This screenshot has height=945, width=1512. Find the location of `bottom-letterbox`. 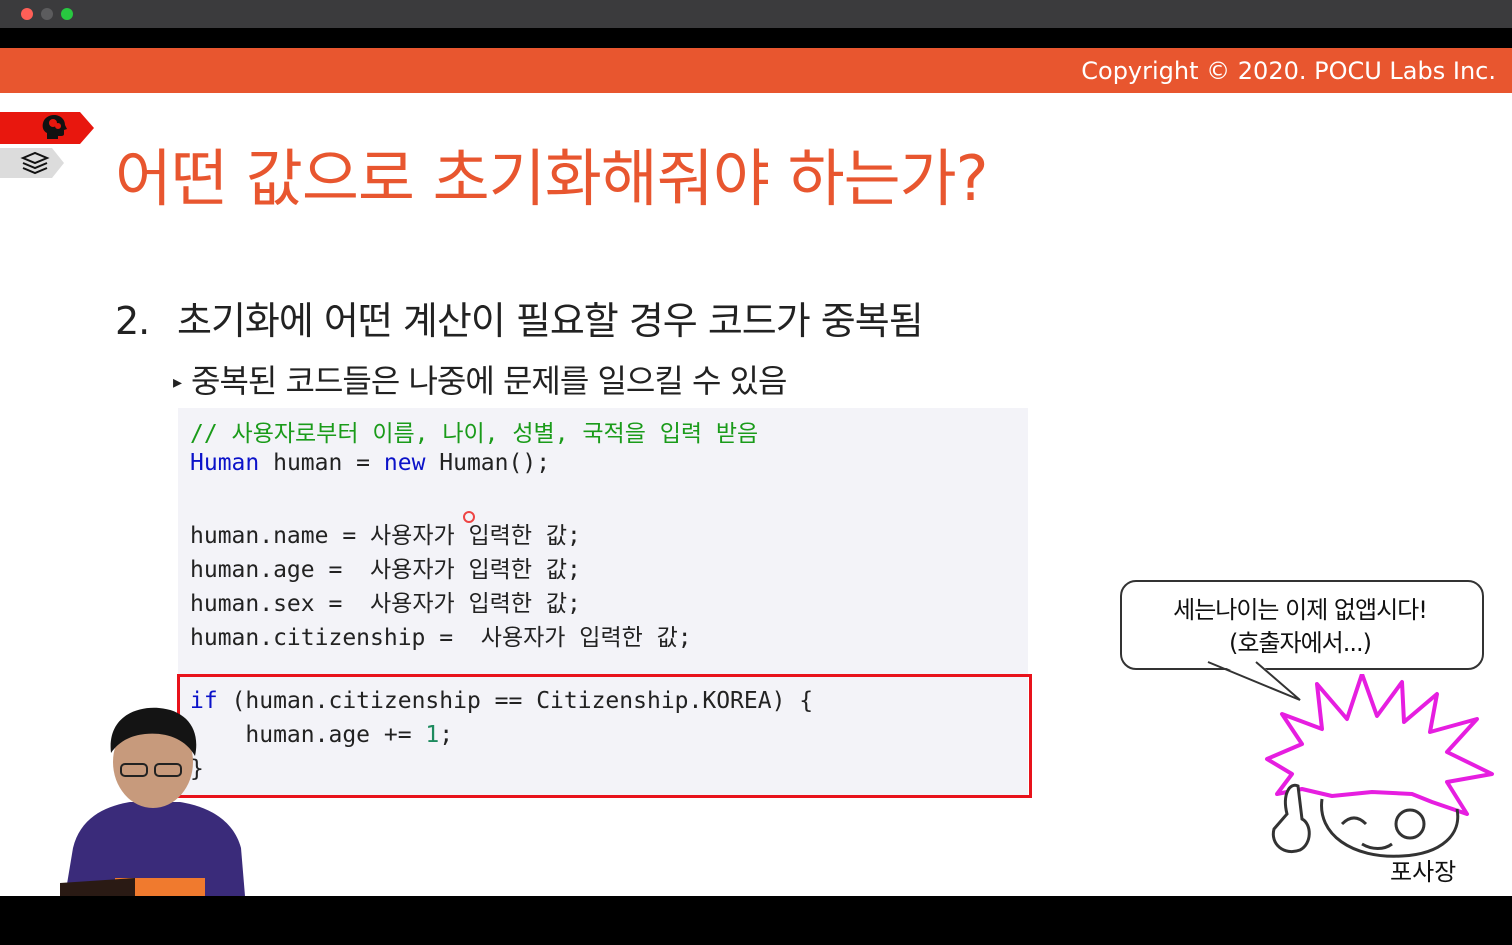

bottom-letterbox is located at coordinates (756, 920).